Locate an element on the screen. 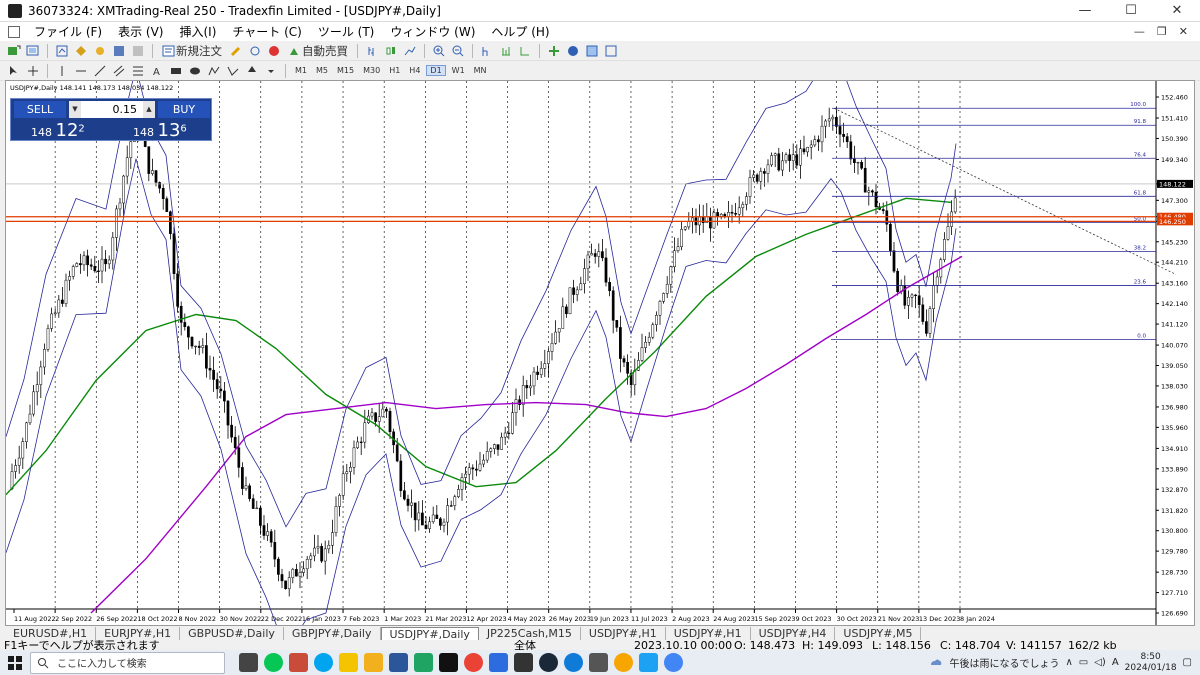 The width and height of the screenshot is (1200, 675). xm-icon is located at coordinates (448, 662).